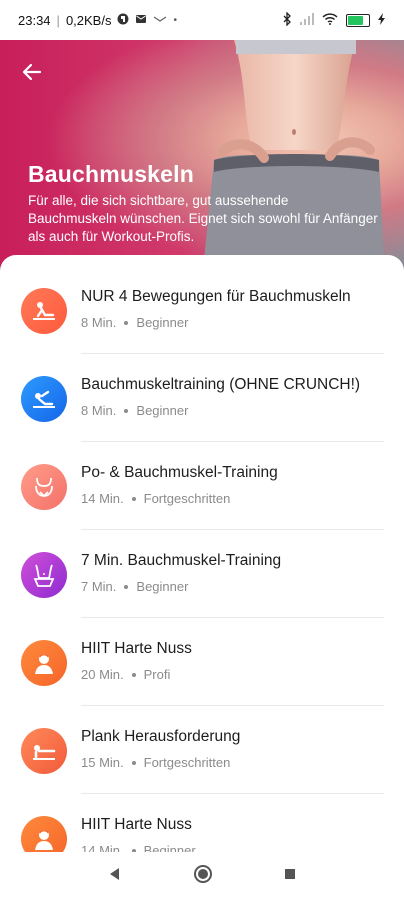 The width and height of the screenshot is (404, 900). I want to click on status-left: 23:34 | 0,2KB/s •, so click(97, 20).